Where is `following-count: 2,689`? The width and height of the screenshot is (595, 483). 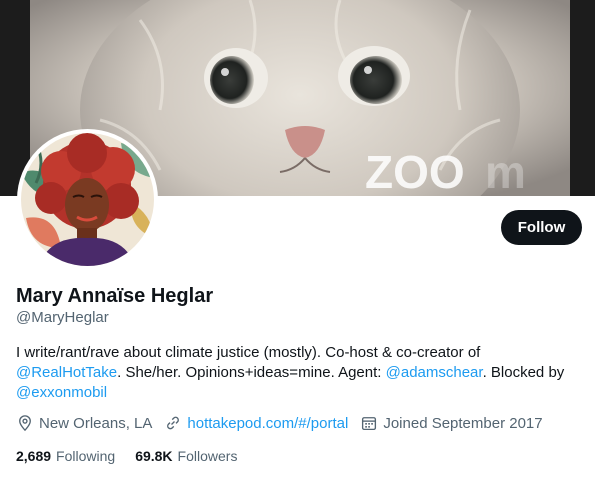
following-count: 2,689 is located at coordinates (34, 456).